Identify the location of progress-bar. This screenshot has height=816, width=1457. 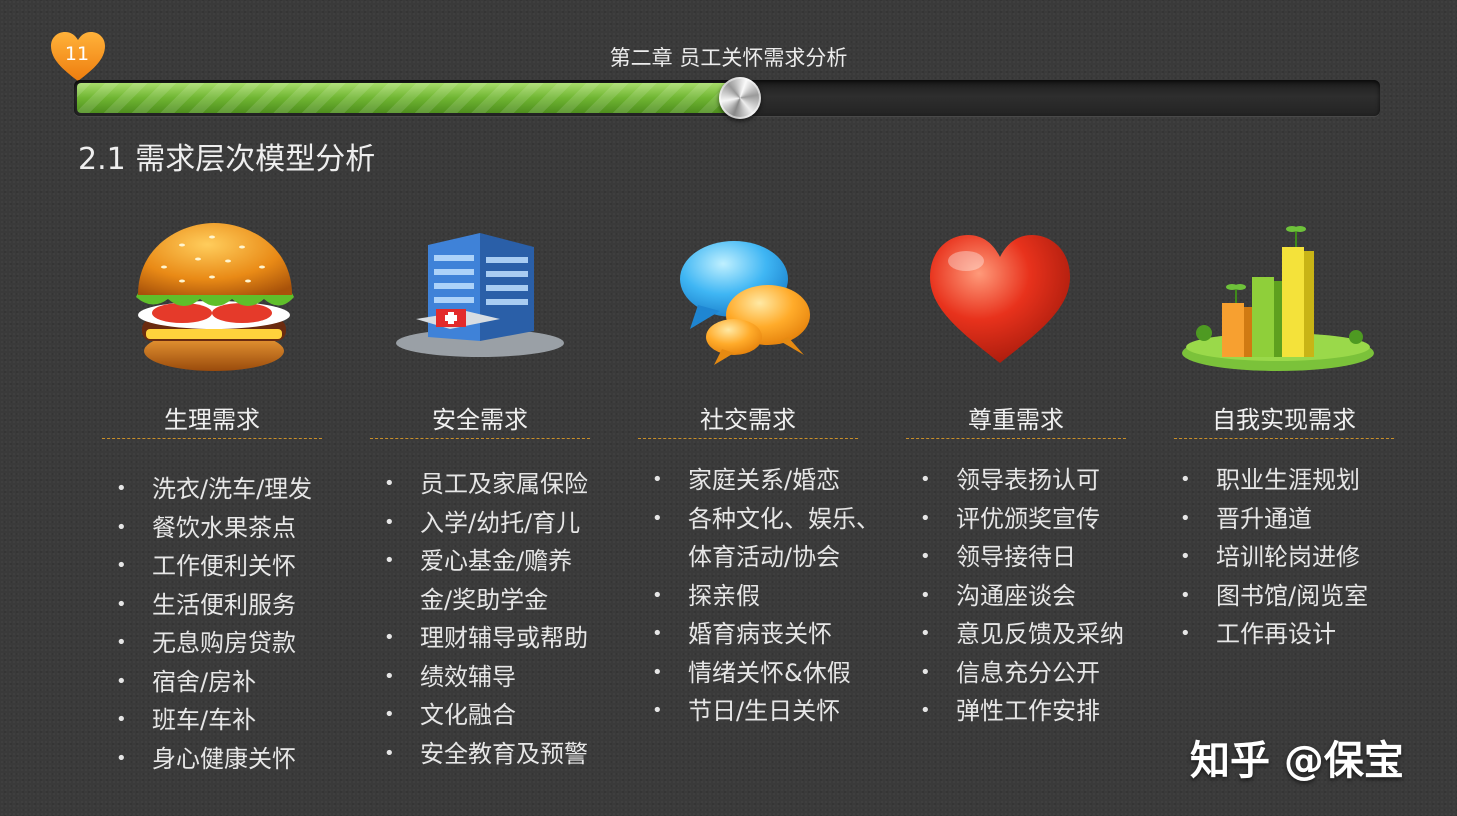
(727, 98).